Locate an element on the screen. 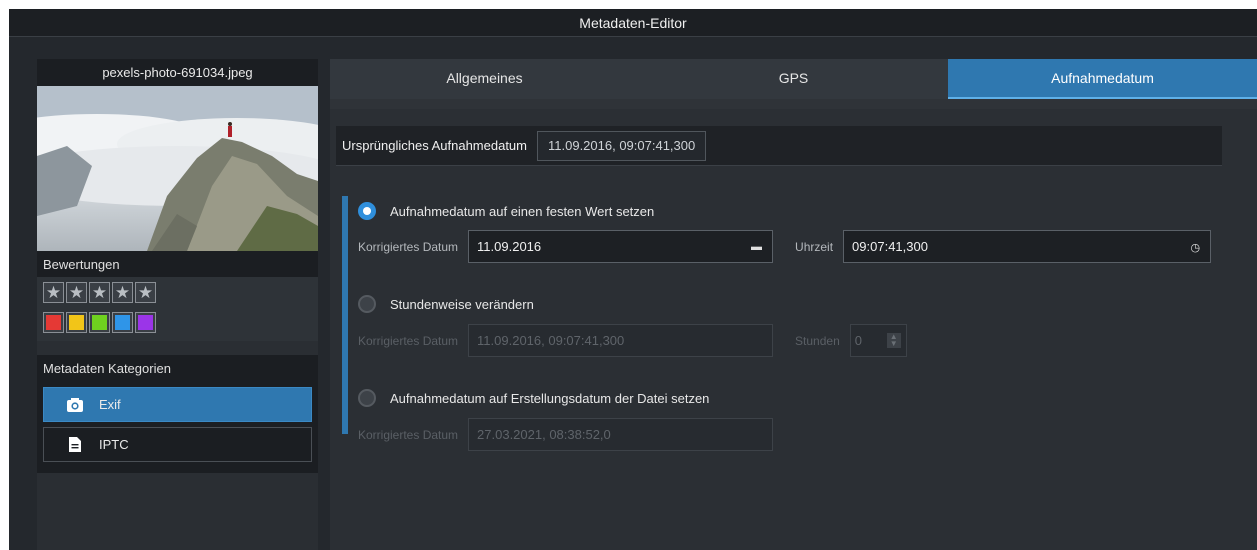 The height and width of the screenshot is (550, 1257). fixed-date-input: 11.09.2016 ▬ is located at coordinates (621, 246).